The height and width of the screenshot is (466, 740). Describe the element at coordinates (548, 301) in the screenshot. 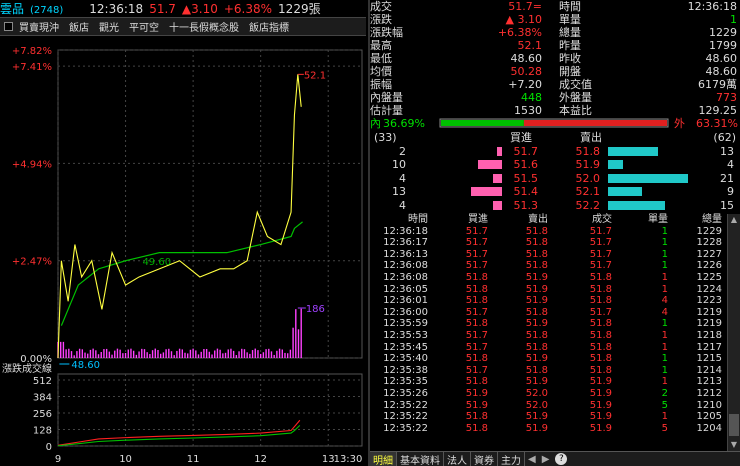

I see `trade-row: 12:36:01 51.8 51.9 51.8 4 1223` at that location.